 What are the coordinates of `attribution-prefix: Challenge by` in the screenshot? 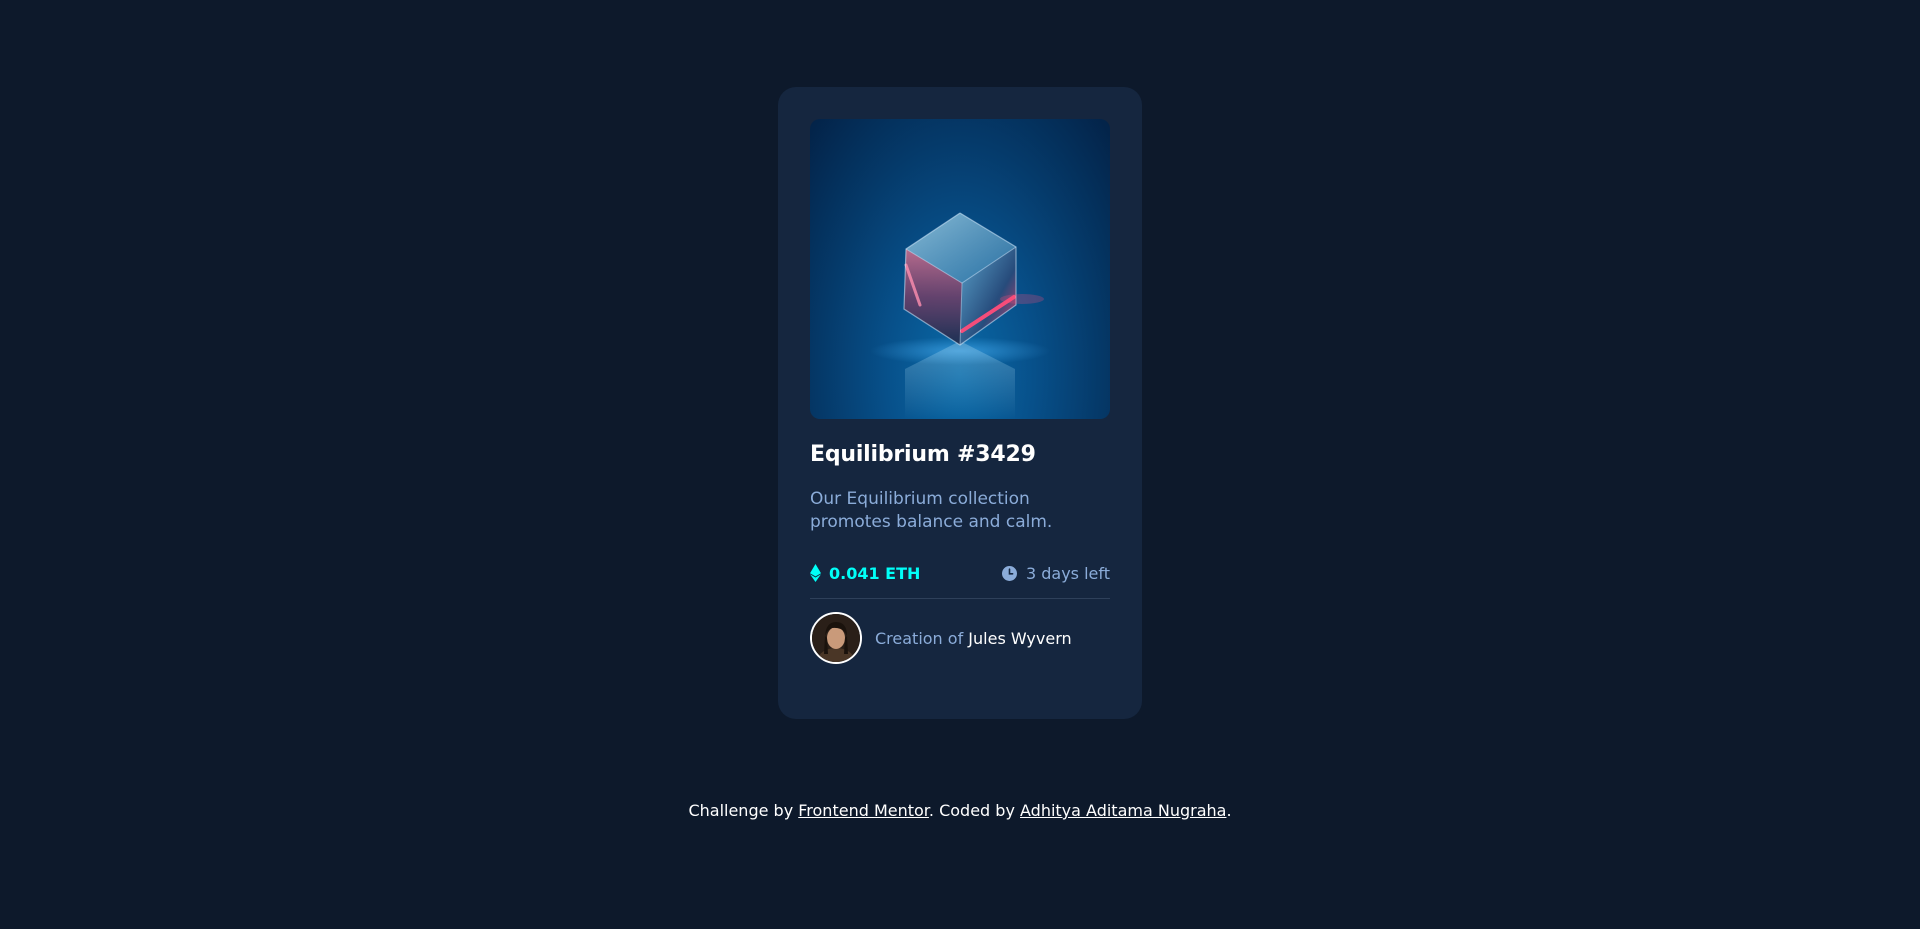 It's located at (743, 810).